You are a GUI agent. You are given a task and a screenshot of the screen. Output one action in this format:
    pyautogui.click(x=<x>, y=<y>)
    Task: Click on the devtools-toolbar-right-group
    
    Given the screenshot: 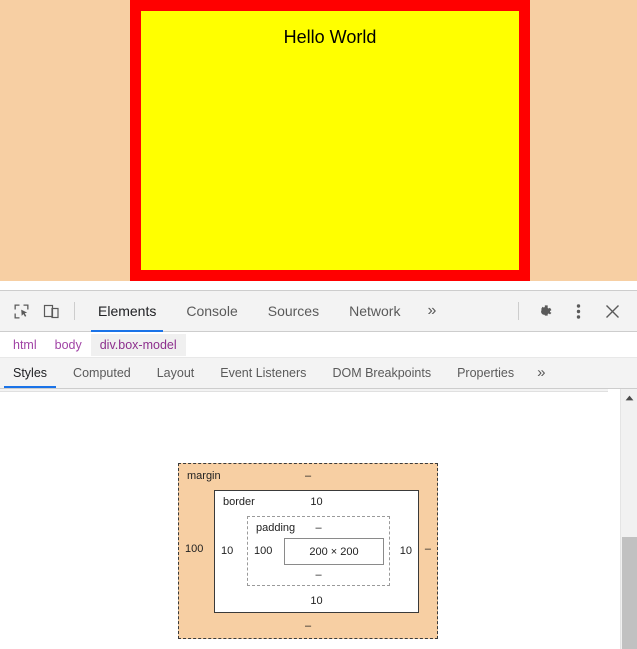 What is the action you would take?
    pyautogui.click(x=573, y=311)
    